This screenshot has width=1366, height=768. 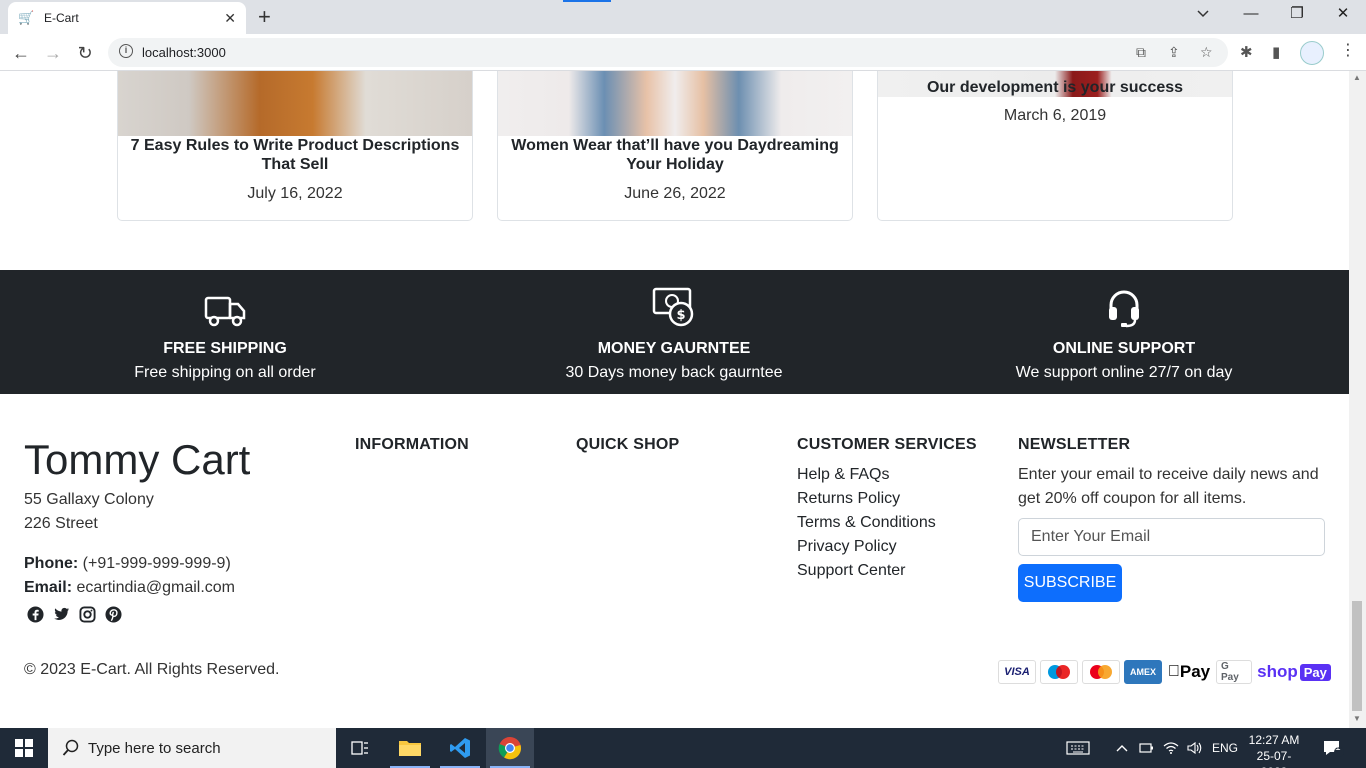 What do you see at coordinates (1141, 52) in the screenshot?
I see `open-in-icon: ⧉` at bounding box center [1141, 52].